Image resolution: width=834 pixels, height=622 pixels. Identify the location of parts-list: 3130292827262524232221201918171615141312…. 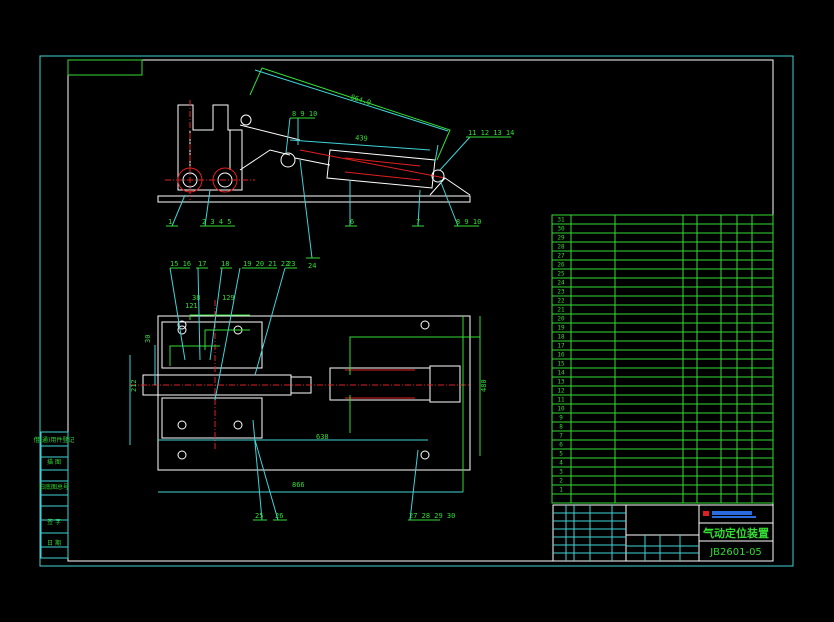
(662, 359).